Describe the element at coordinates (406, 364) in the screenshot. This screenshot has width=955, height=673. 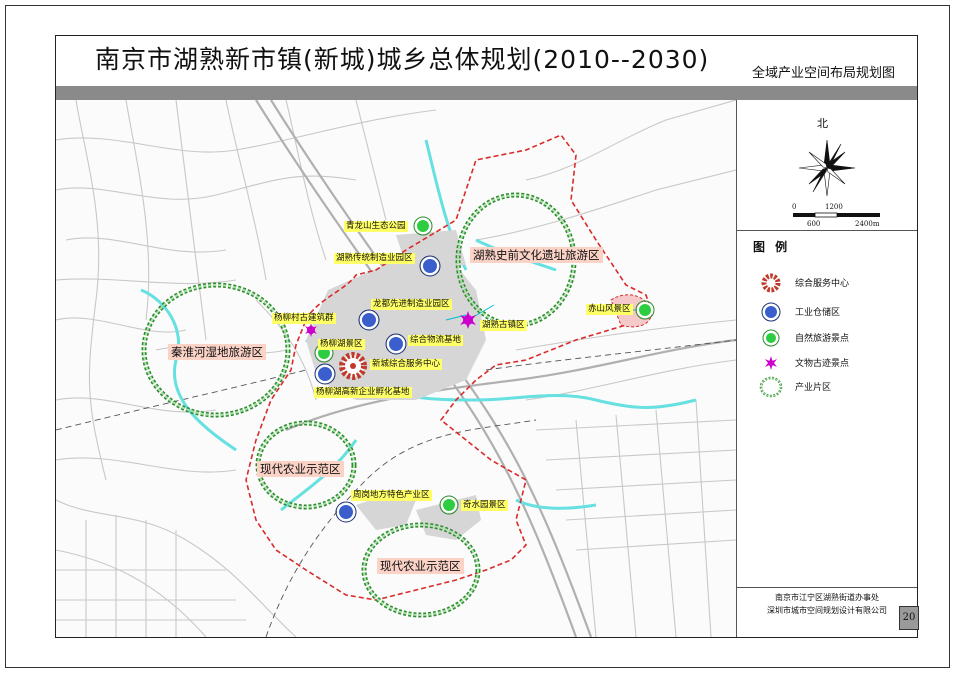
I see `label-service-center: 新城综合服务中心` at that location.